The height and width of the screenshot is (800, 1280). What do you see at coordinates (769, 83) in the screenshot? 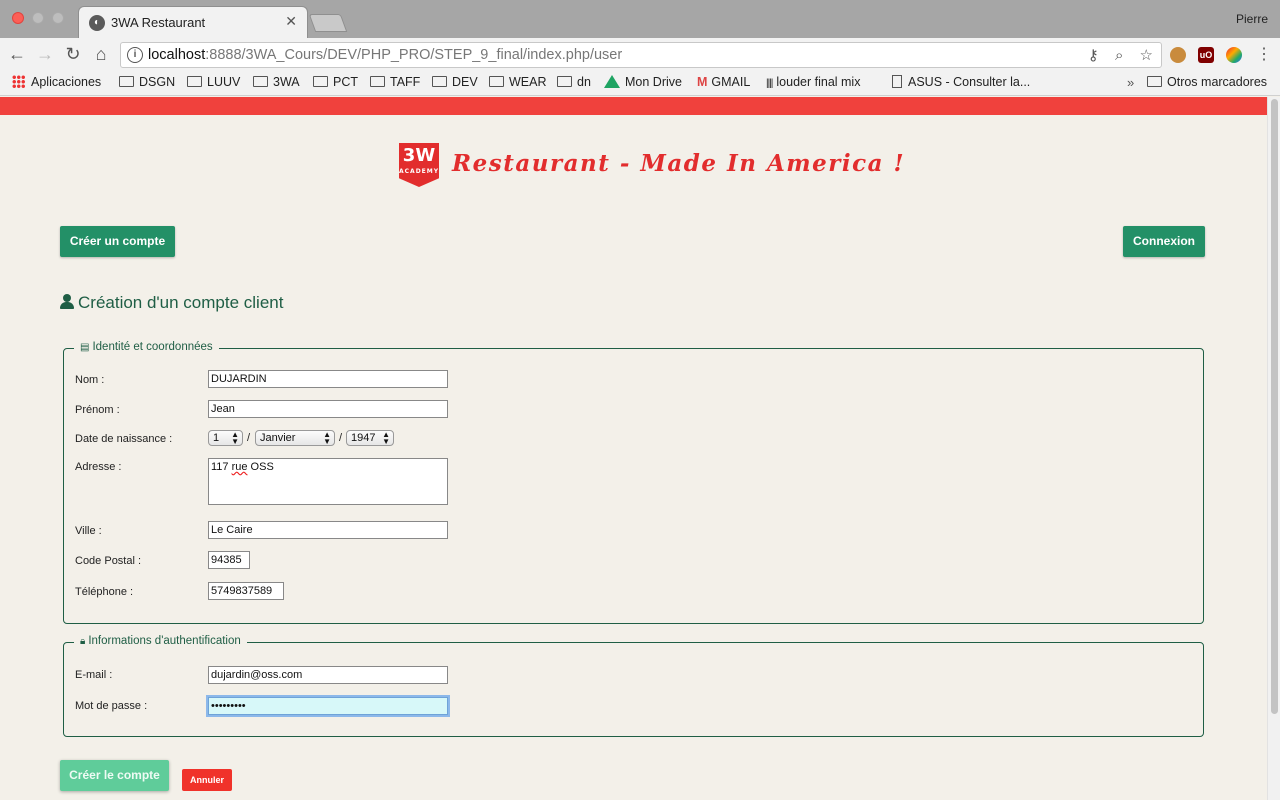
I see `barcode-icon: ||||` at bounding box center [769, 83].